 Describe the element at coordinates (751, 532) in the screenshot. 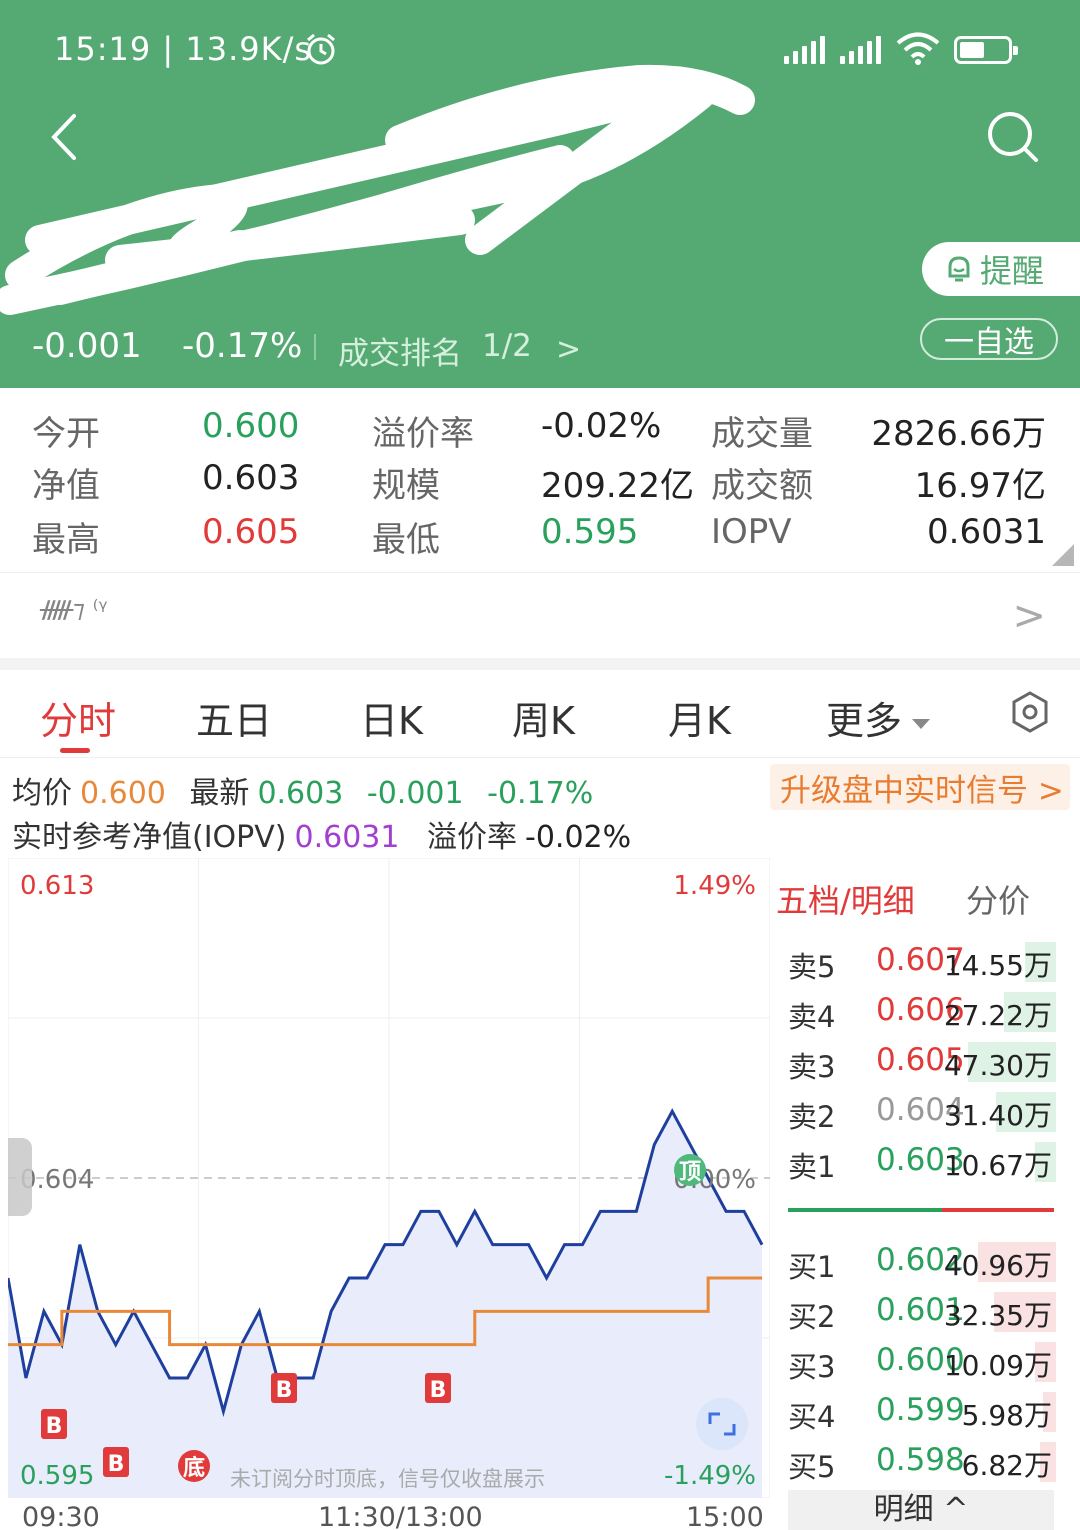

I see `iopv-label: IOPV` at that location.